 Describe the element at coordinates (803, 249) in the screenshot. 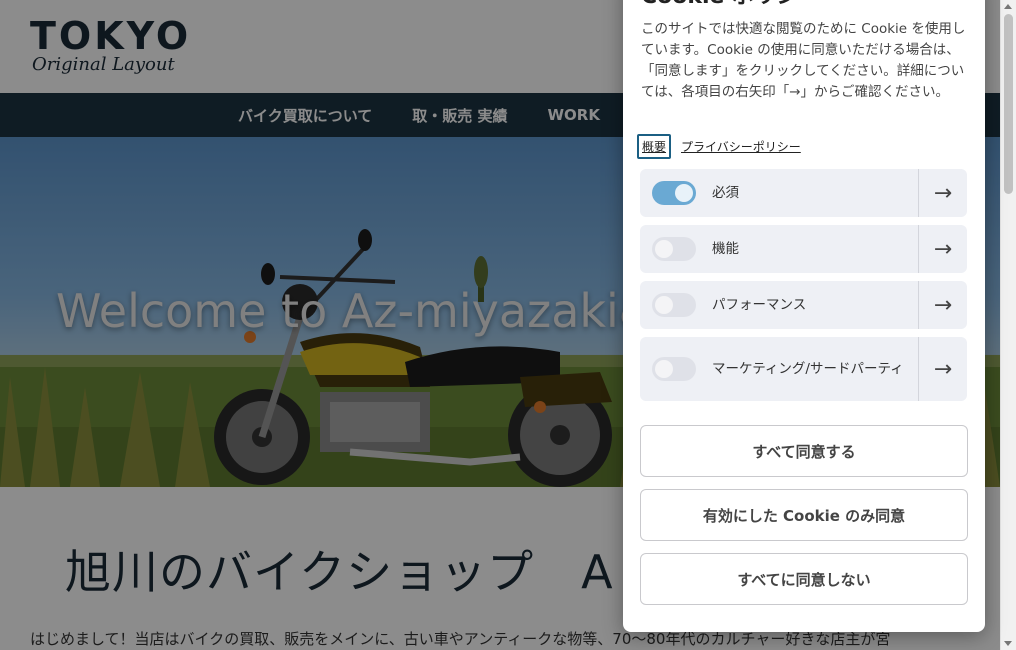

I see `cookie-category-functional: 機能 →` at that location.